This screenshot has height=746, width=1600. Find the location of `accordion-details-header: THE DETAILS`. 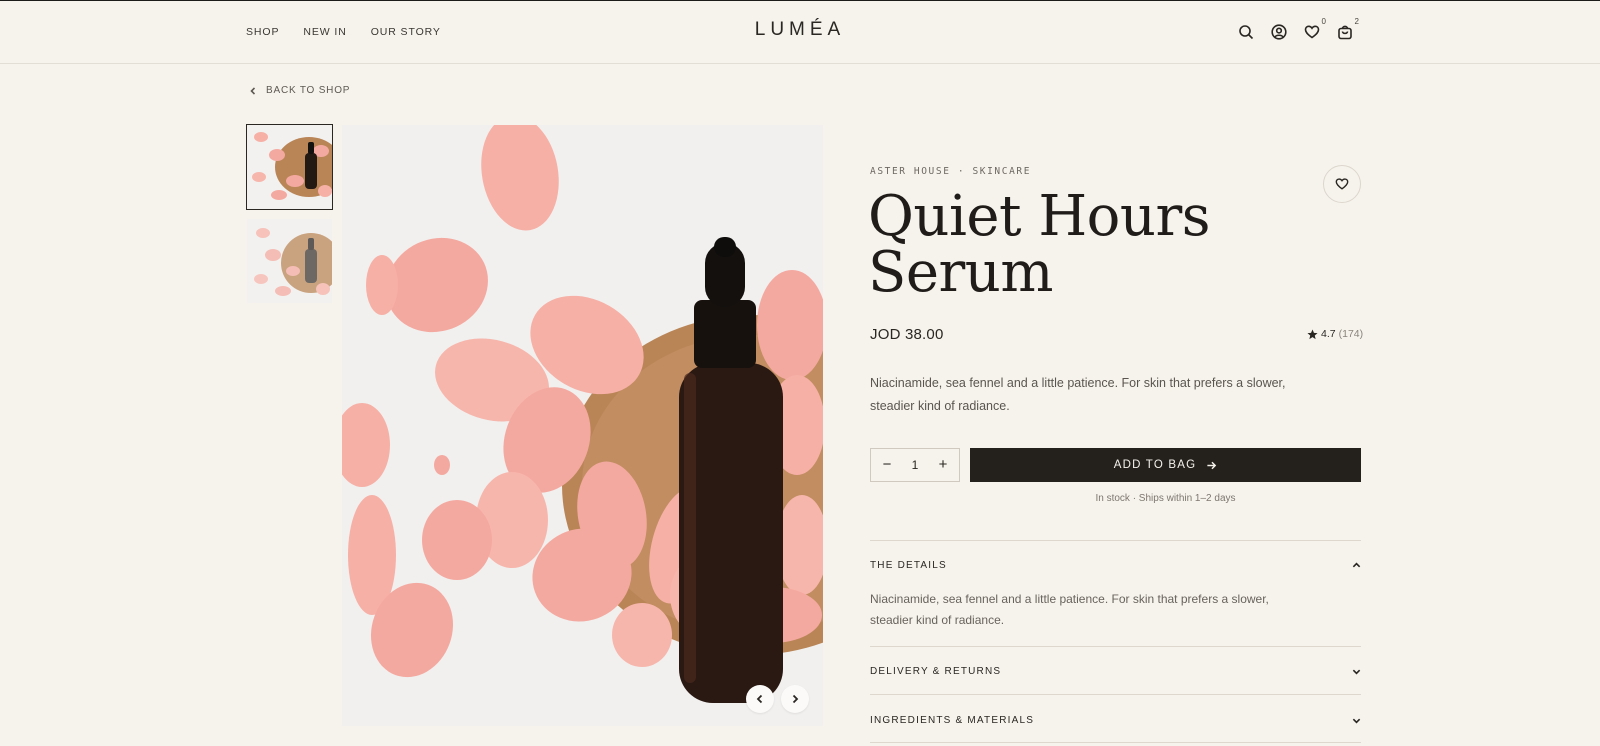

accordion-details-header: THE DETAILS is located at coordinates (1115, 565).